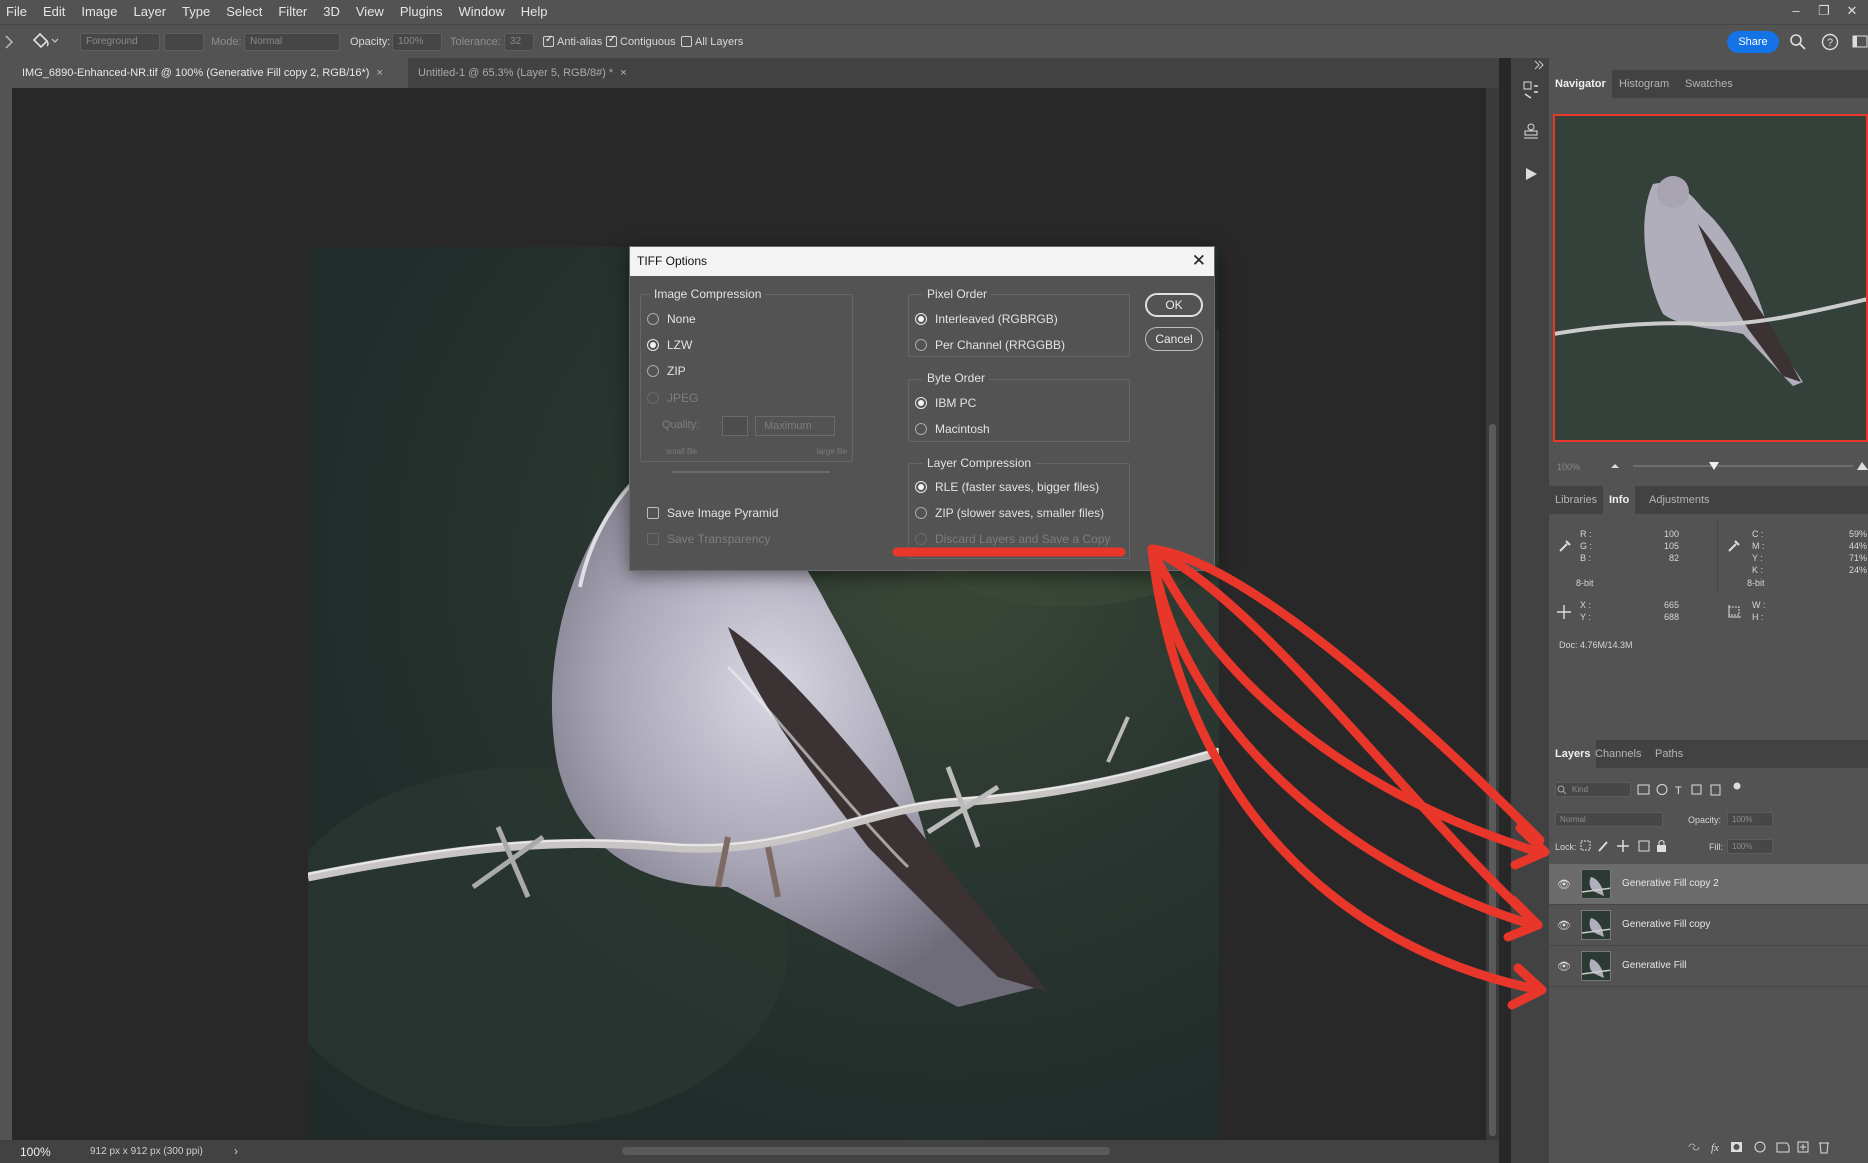 The width and height of the screenshot is (1868, 1163). What do you see at coordinates (866, 1151) in the screenshot?
I see `horizontal-scrollbar-thumb` at bounding box center [866, 1151].